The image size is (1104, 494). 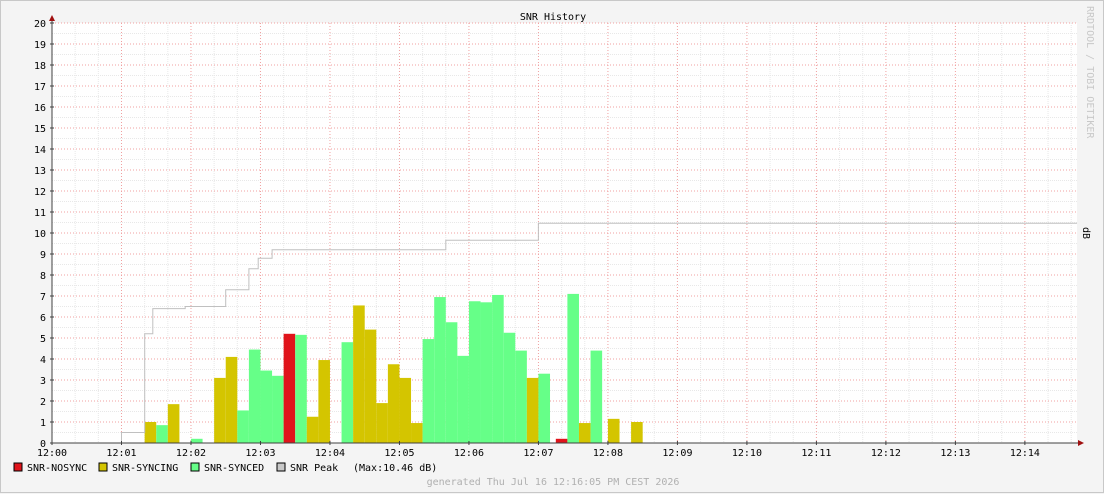 I want to click on legend-label-snr-peak: SNR Peak, so click(x=314, y=468).